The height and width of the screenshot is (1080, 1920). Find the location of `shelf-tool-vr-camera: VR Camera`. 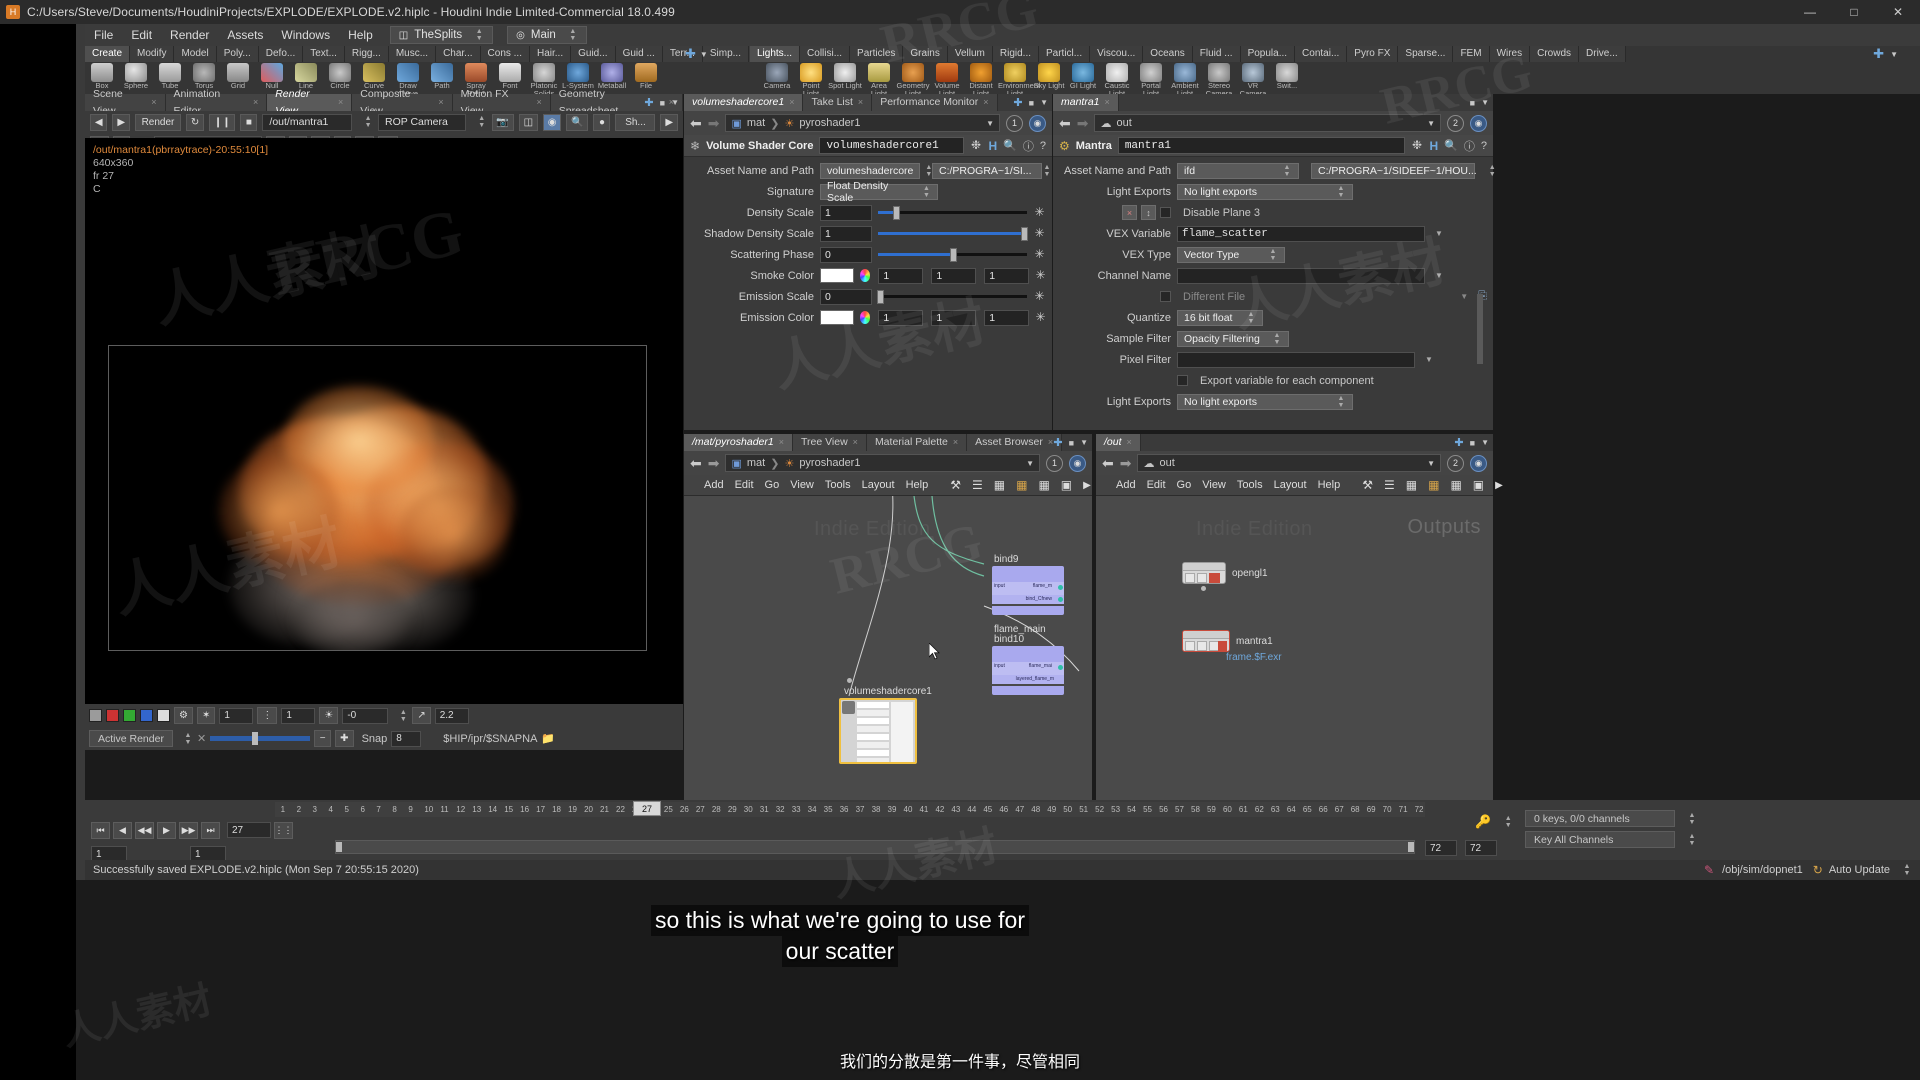

shelf-tool-vr-camera: VR Camera is located at coordinates (1253, 80).